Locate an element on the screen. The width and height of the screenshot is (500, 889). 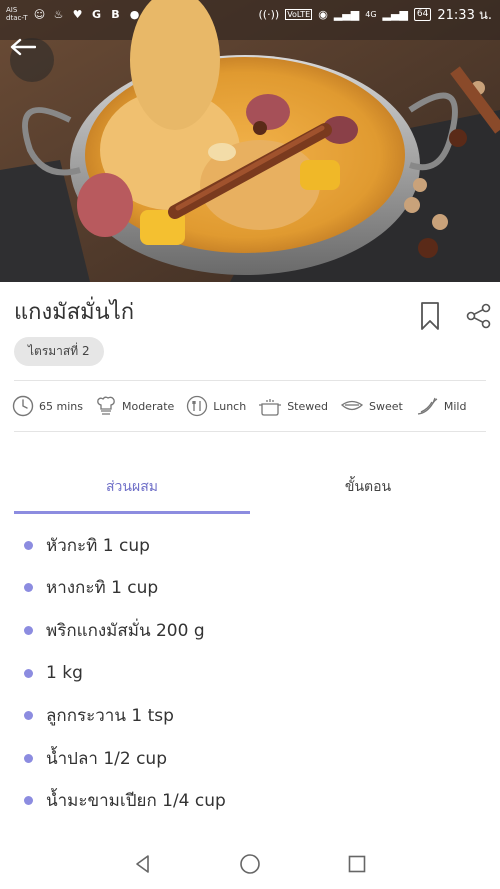
share-button is located at coordinates (479, 316).